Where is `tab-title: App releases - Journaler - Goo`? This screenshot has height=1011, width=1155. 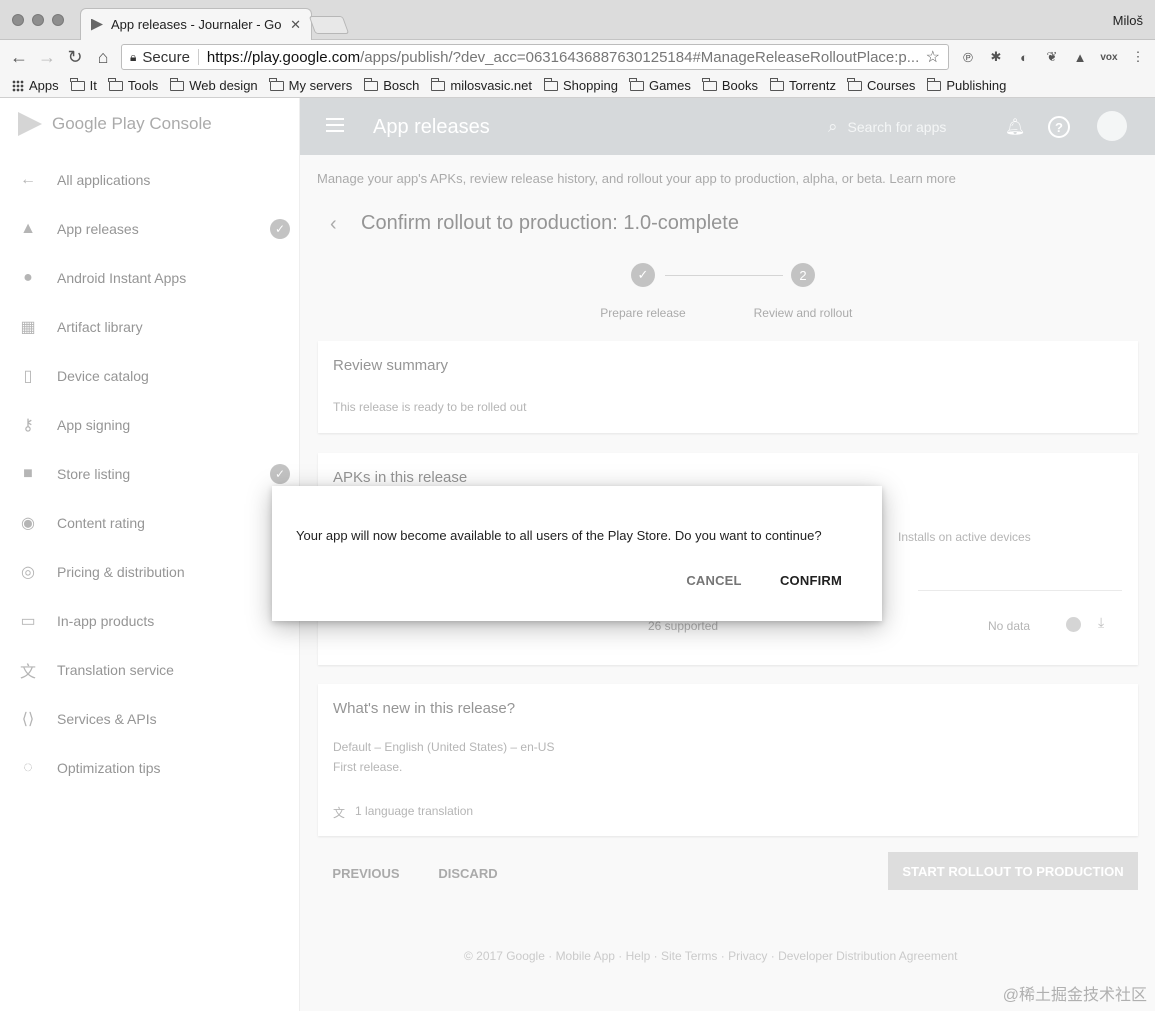 tab-title: App releases - Journaler - Goo is located at coordinates (197, 24).